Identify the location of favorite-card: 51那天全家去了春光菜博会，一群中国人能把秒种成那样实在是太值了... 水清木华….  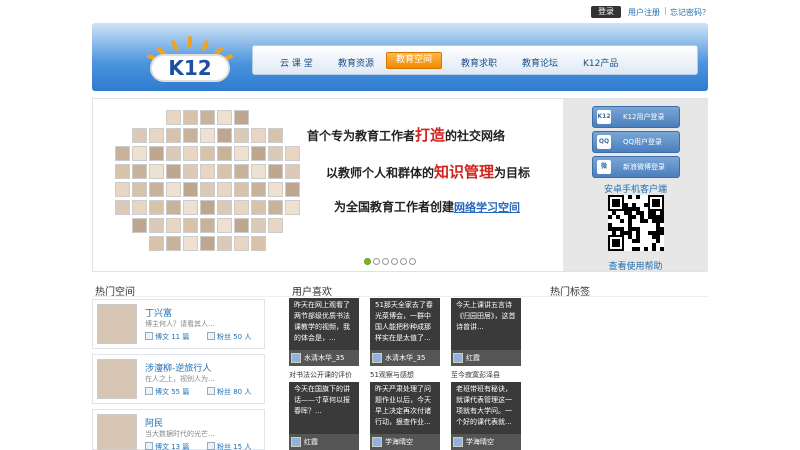
(405, 332).